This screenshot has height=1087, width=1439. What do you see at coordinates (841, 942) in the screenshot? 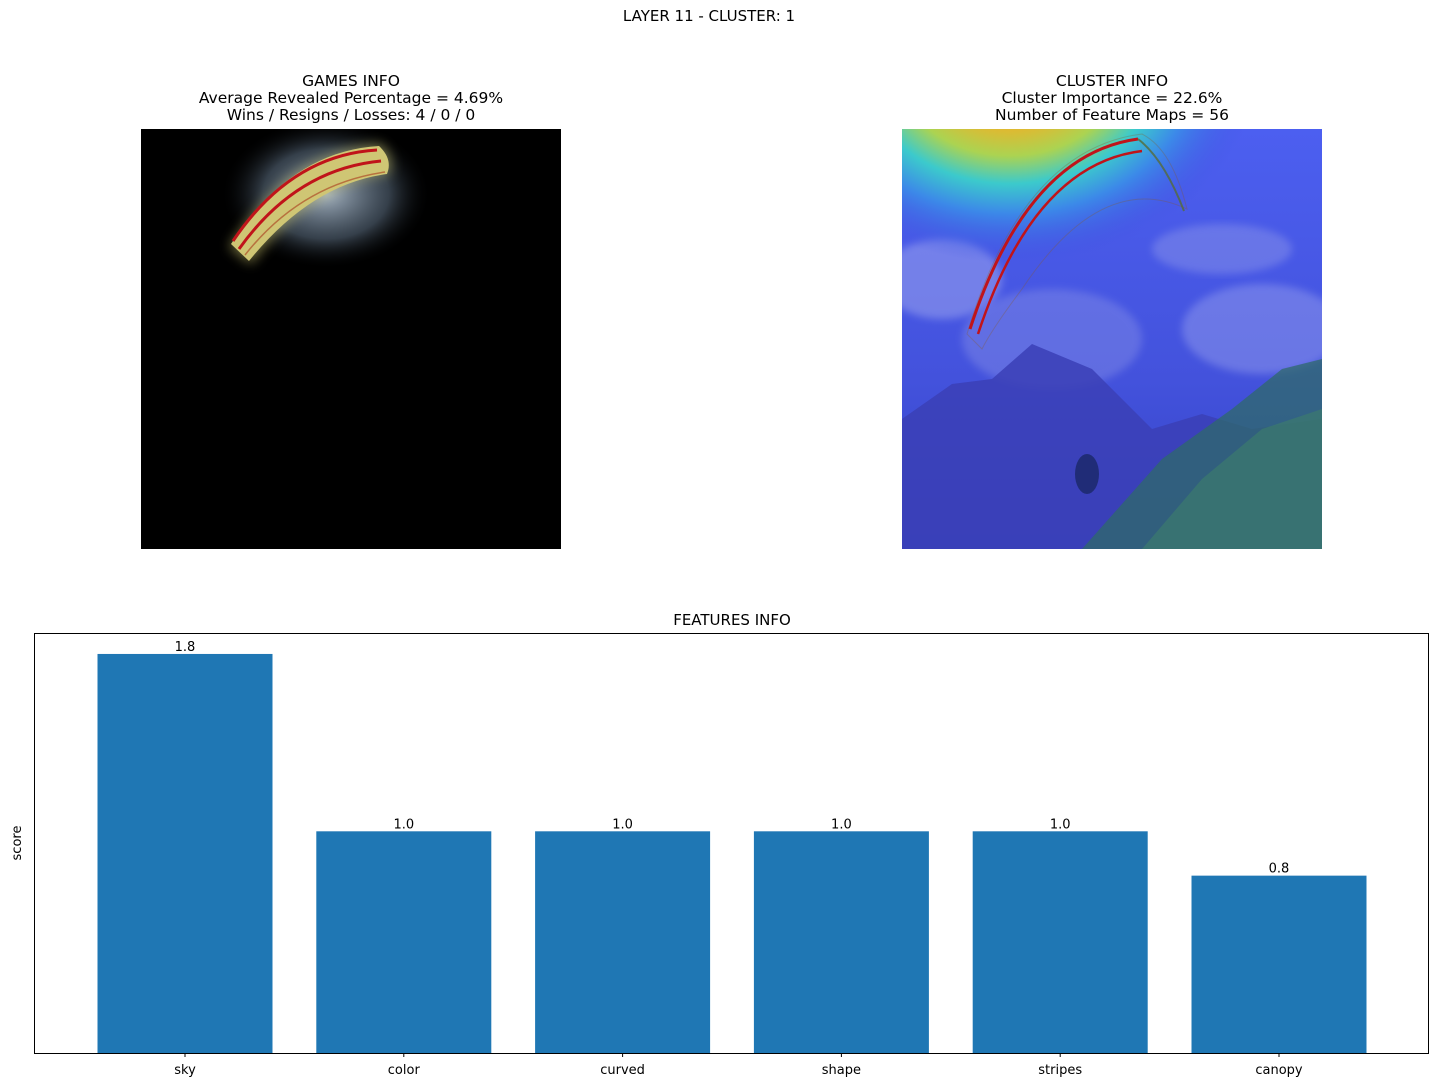
I see `bar-shape` at bounding box center [841, 942].